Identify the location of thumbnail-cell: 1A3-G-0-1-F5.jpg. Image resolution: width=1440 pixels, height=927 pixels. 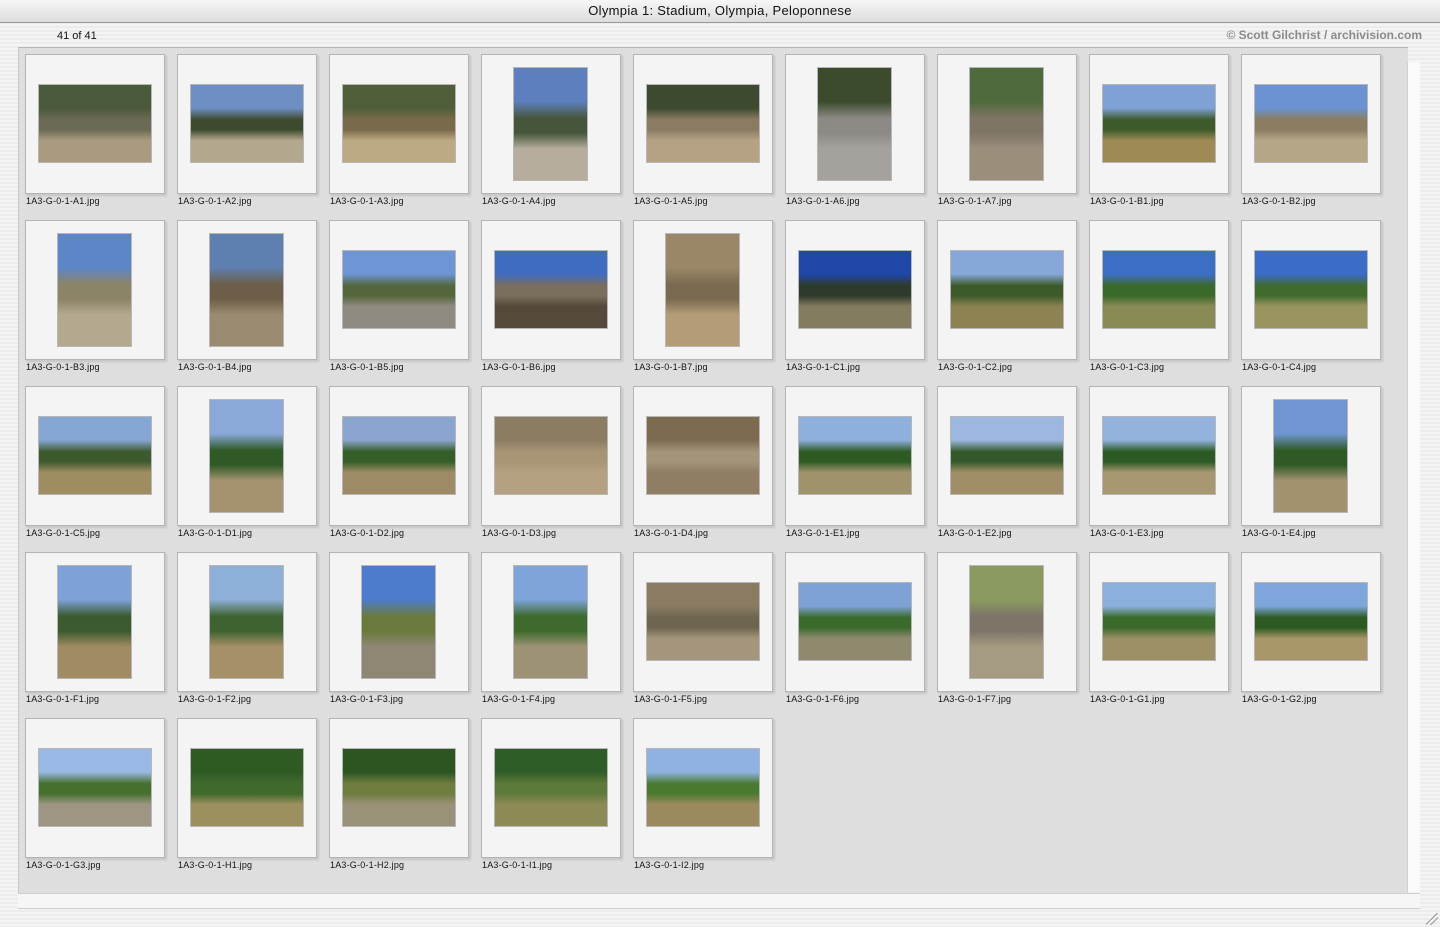
(708, 634).